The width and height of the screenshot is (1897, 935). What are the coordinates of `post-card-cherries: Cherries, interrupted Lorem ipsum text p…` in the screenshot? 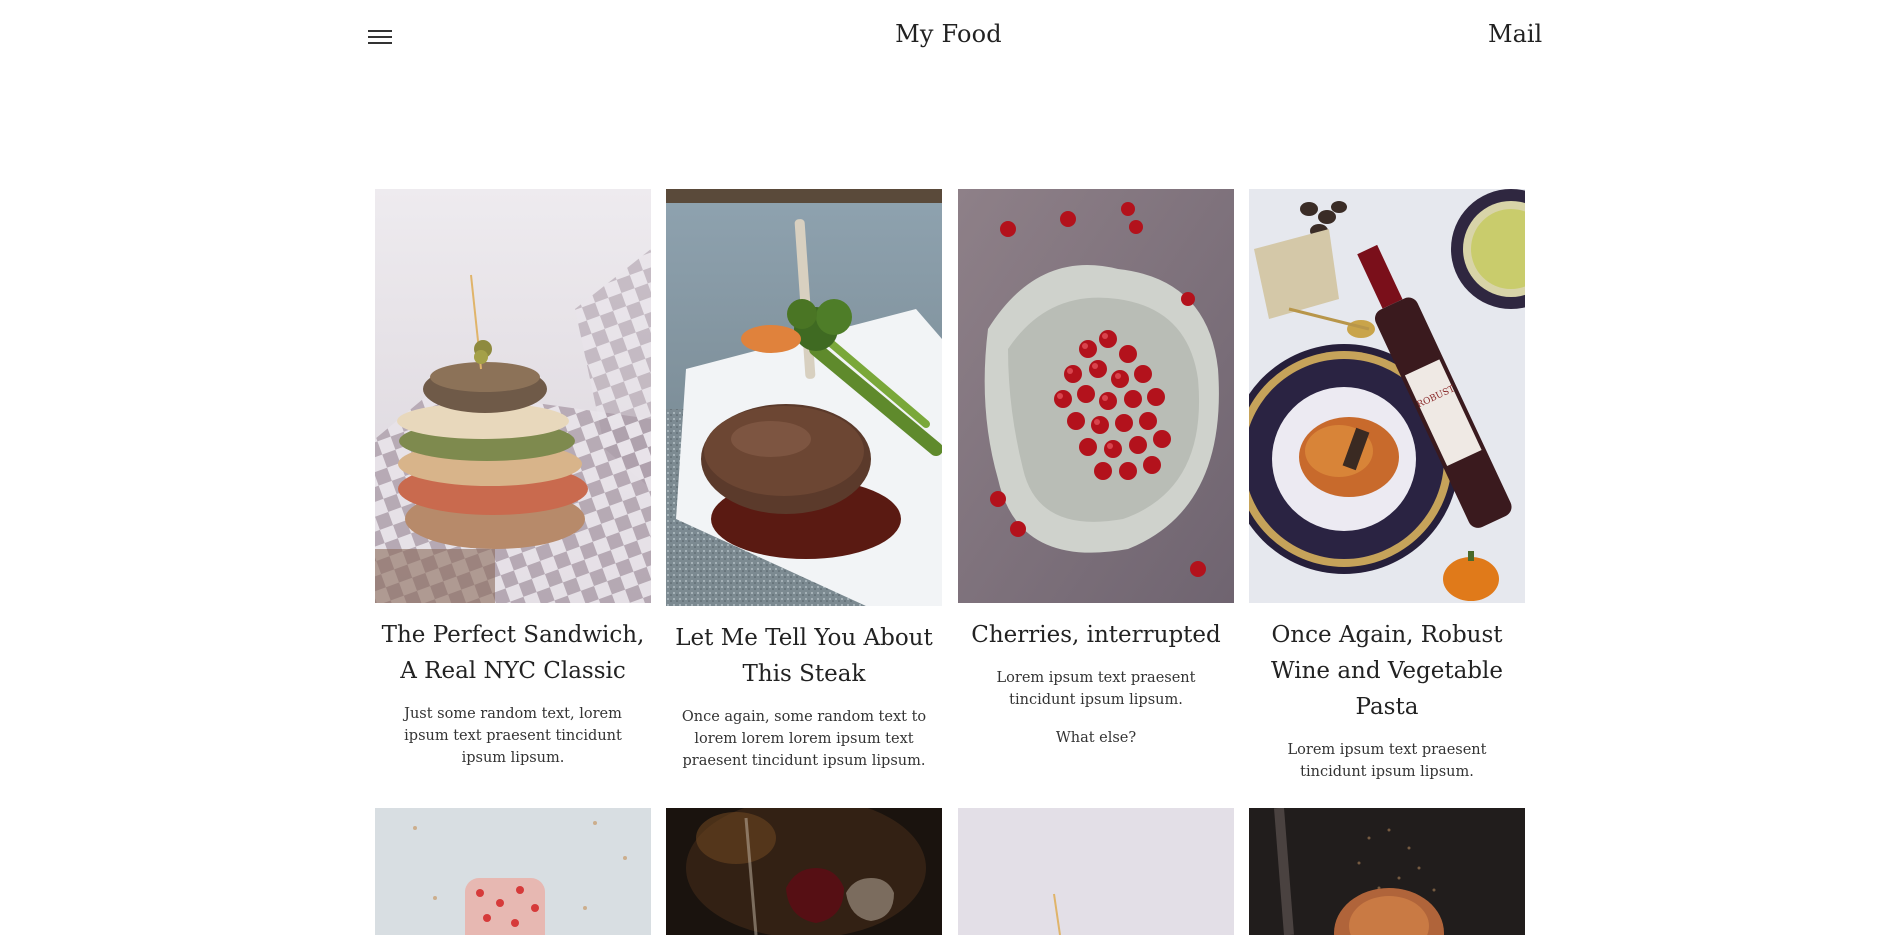 It's located at (1096, 469).